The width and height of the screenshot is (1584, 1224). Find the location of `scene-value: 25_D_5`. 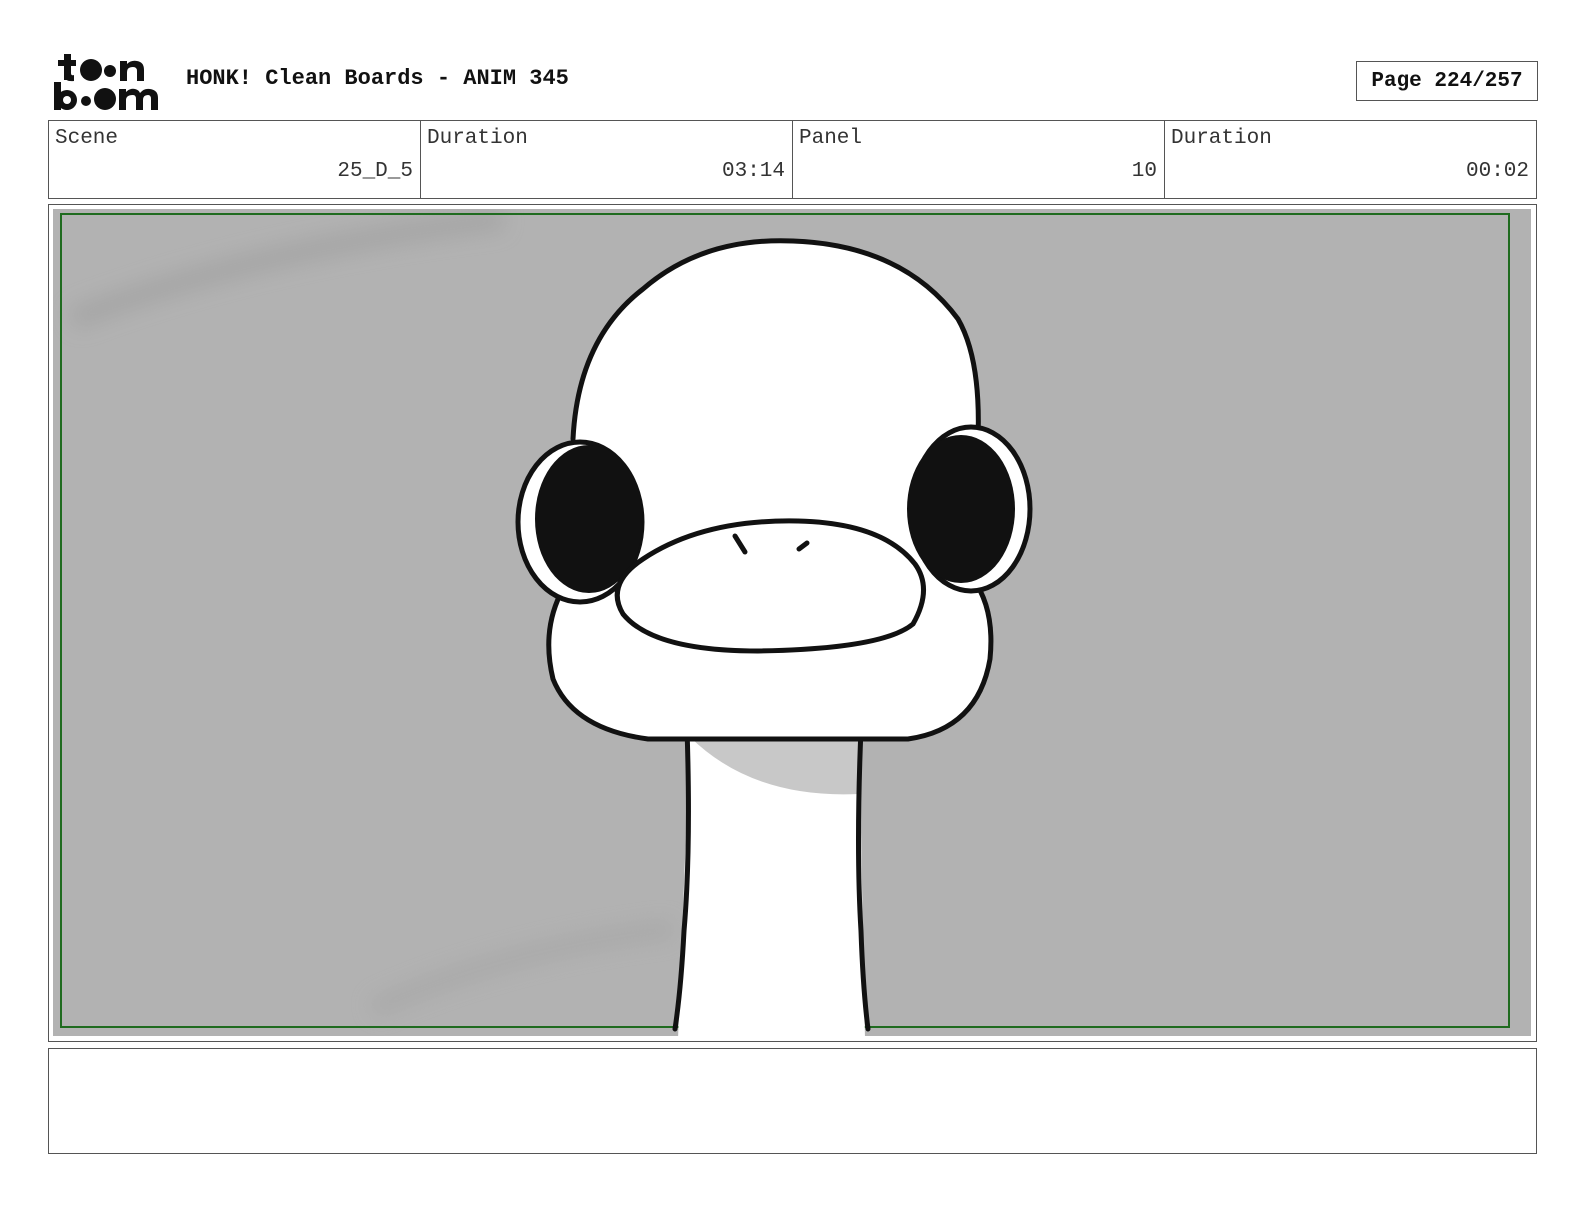

scene-value: 25_D_5 is located at coordinates (375, 171).